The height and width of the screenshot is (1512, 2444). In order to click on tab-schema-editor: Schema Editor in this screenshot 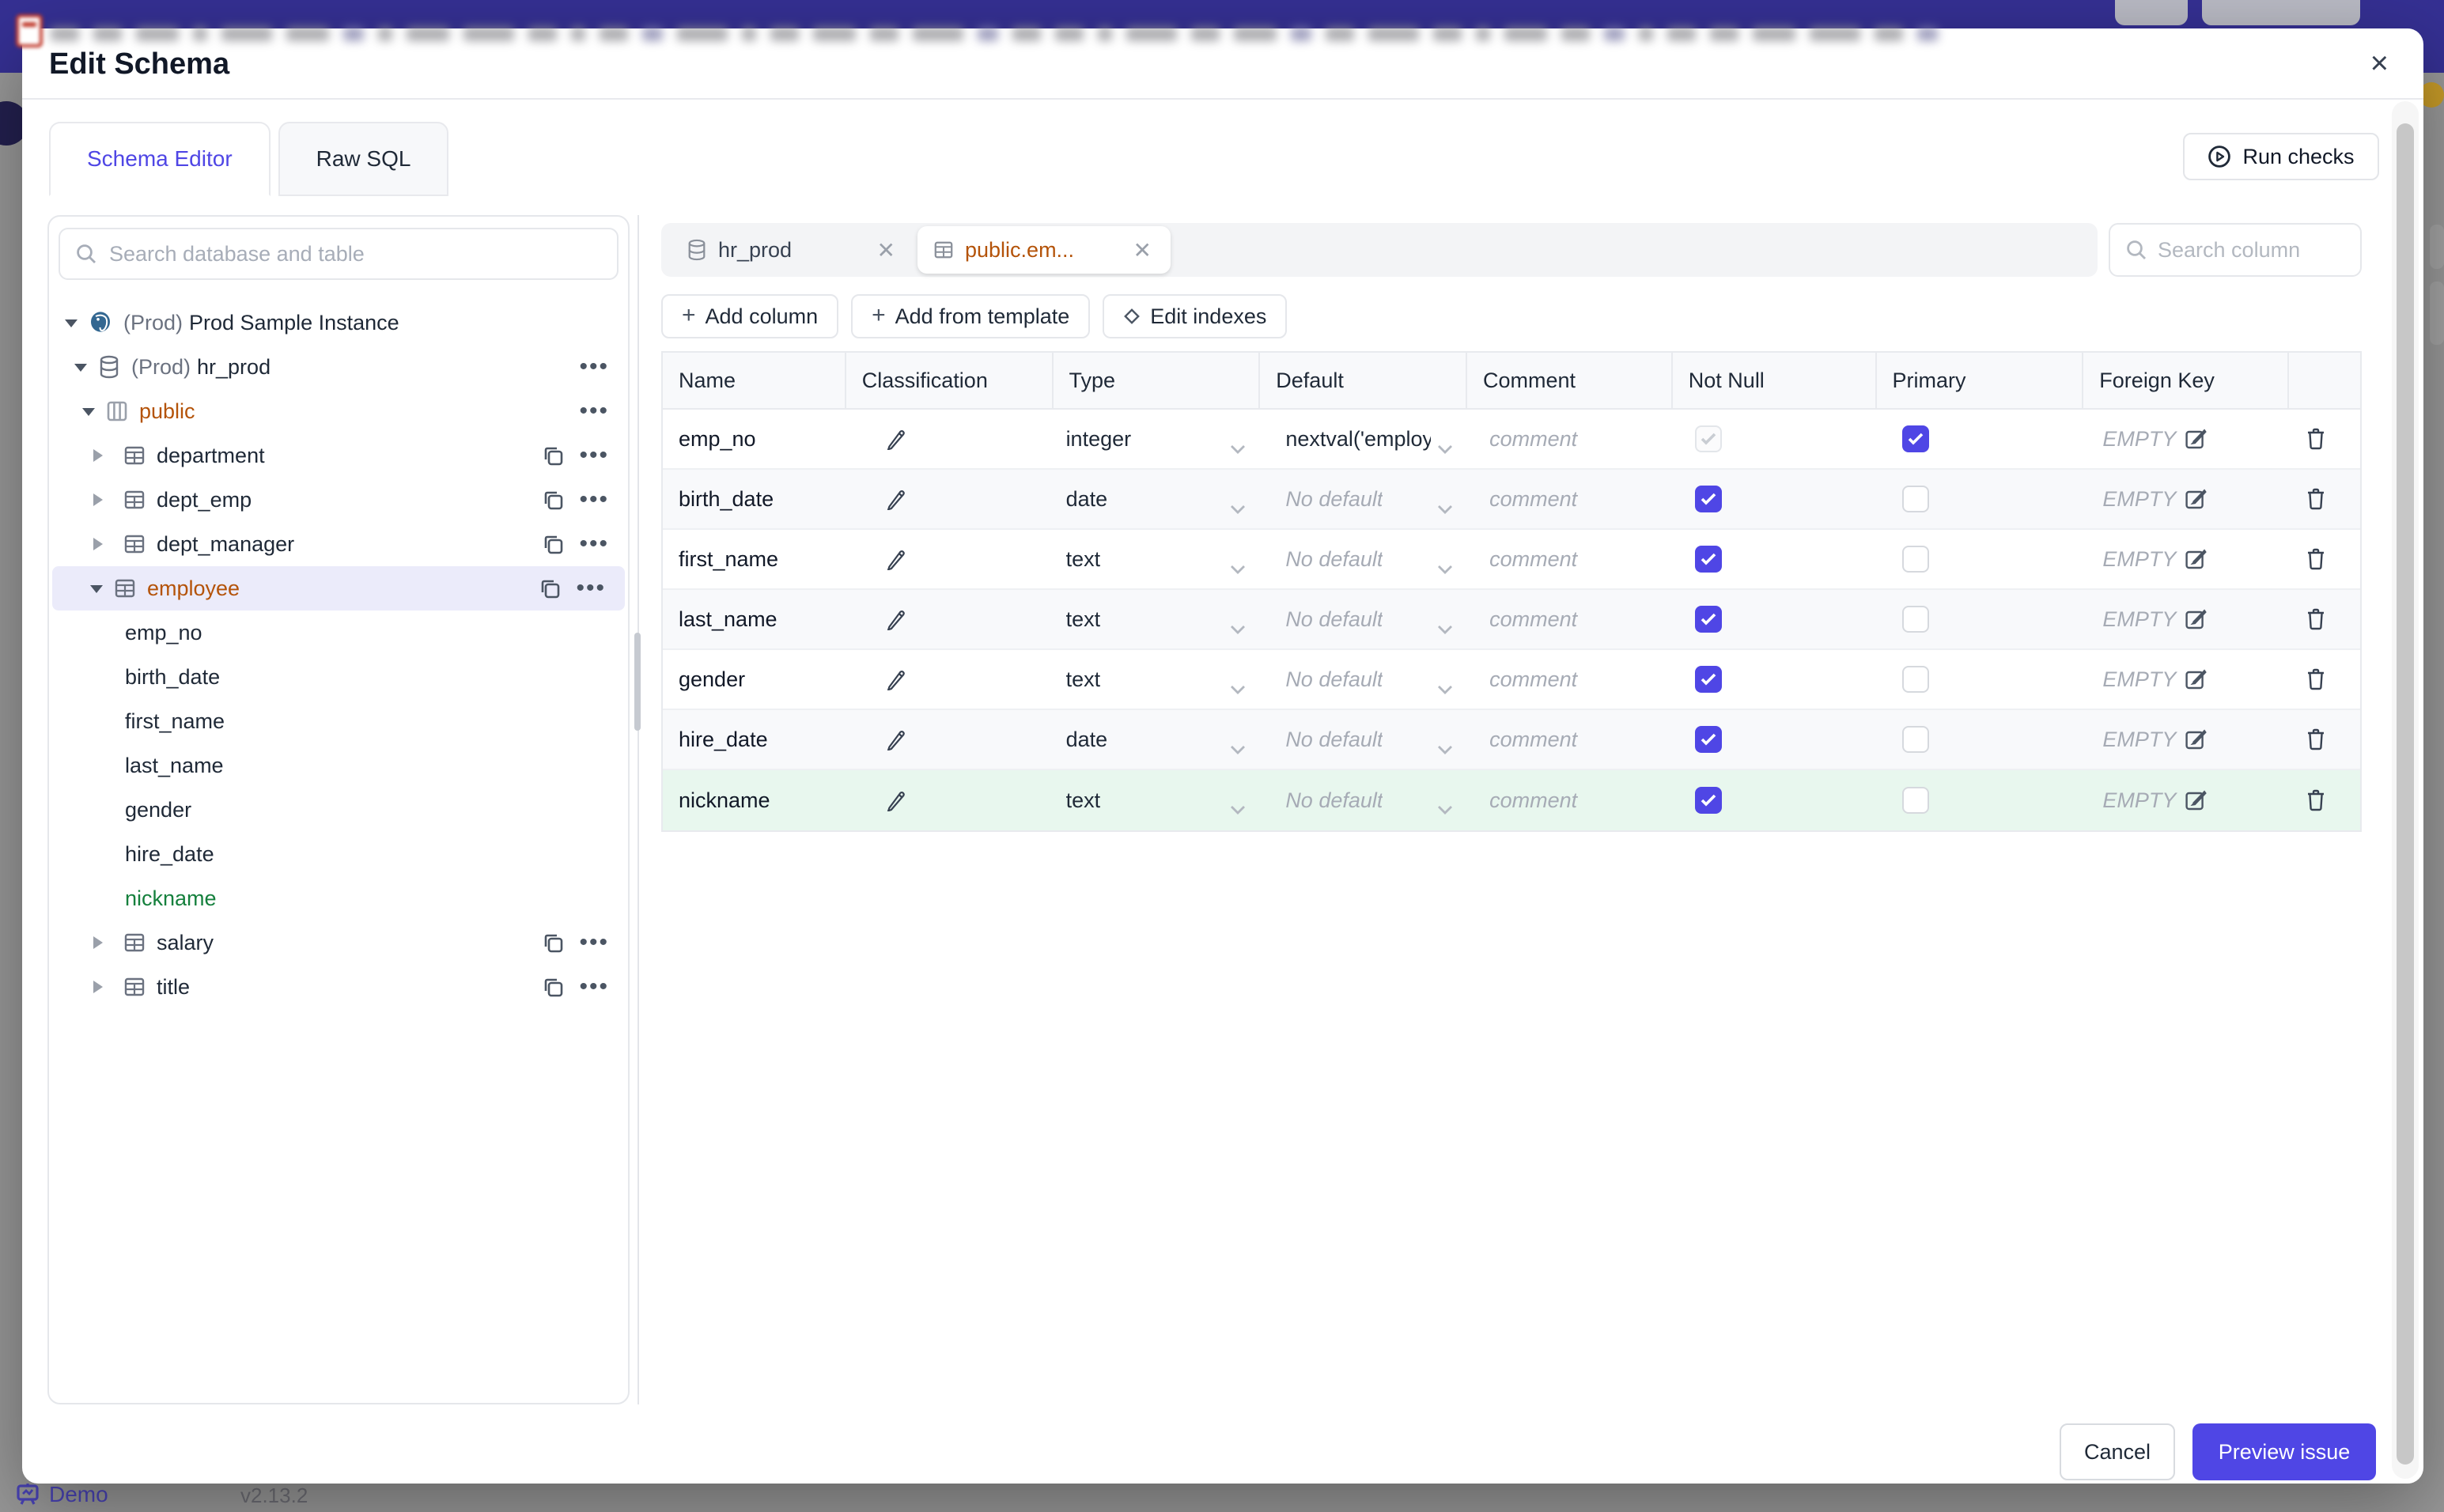, I will do `click(160, 159)`.